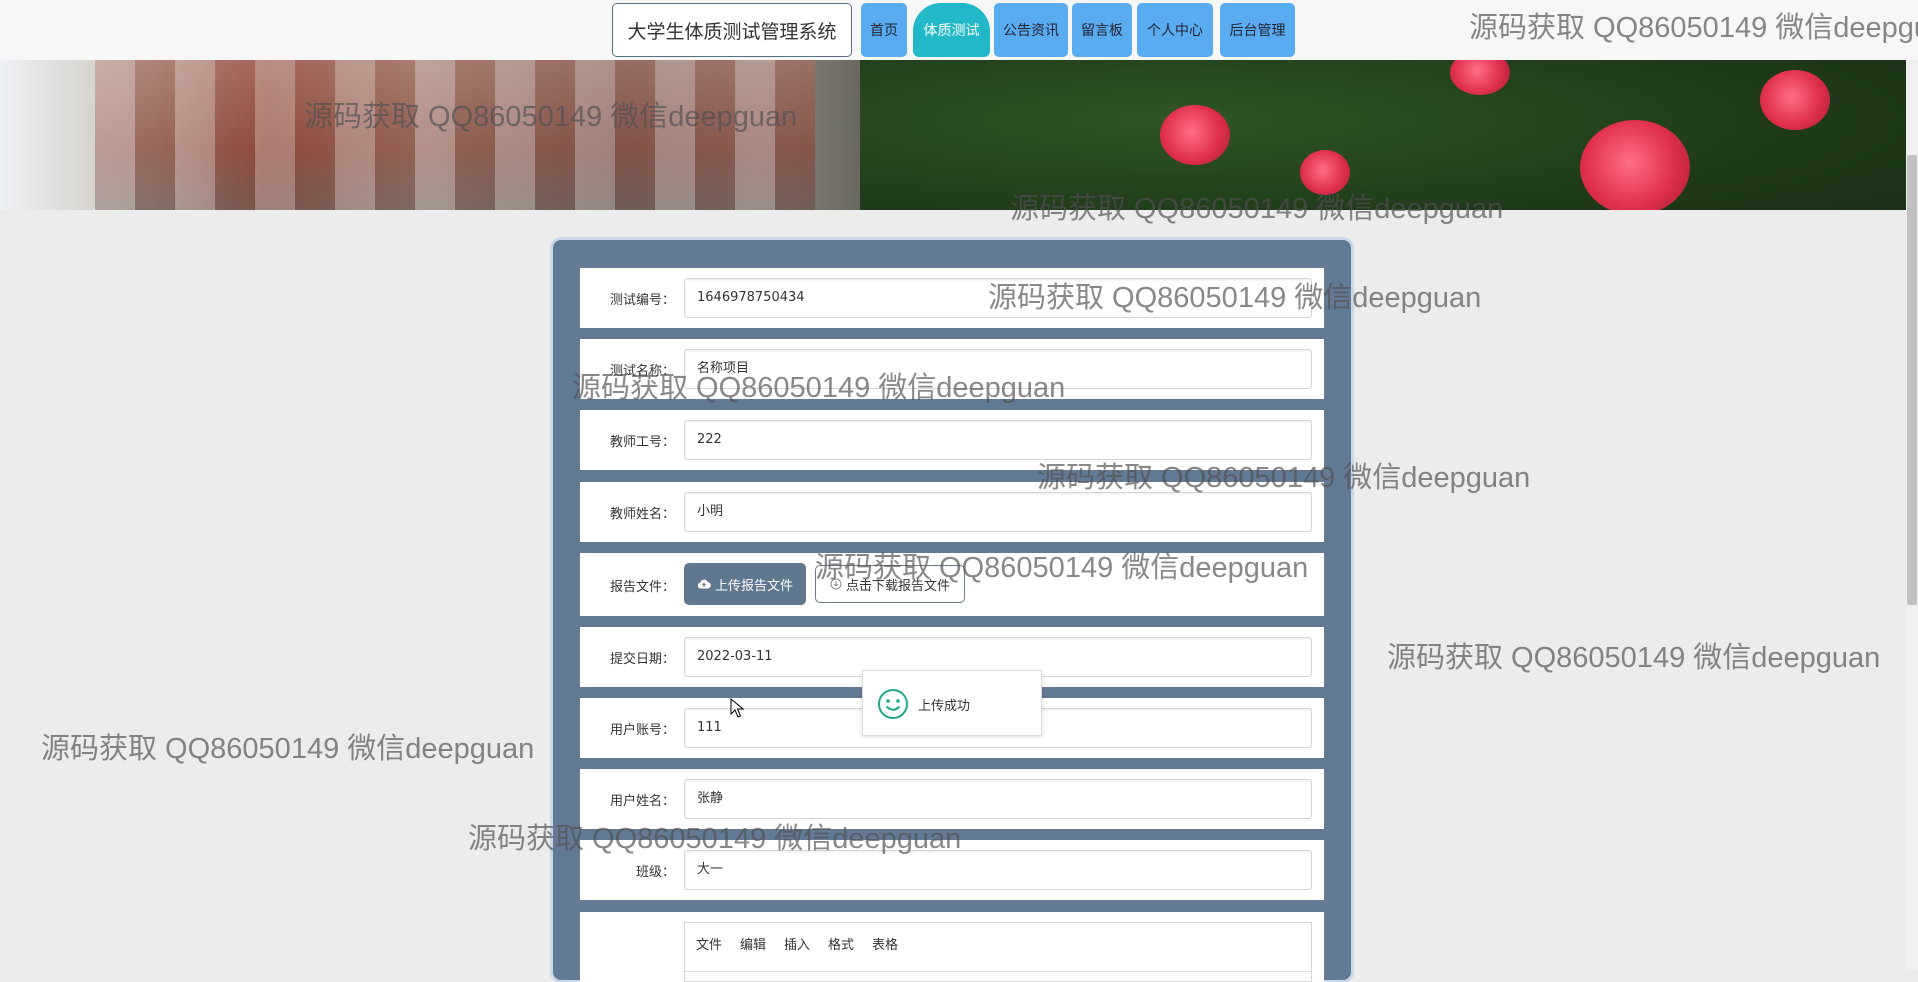 This screenshot has height=982, width=1918. What do you see at coordinates (642, 442) in the screenshot?
I see `teacher-no-label: 教师工号：` at bounding box center [642, 442].